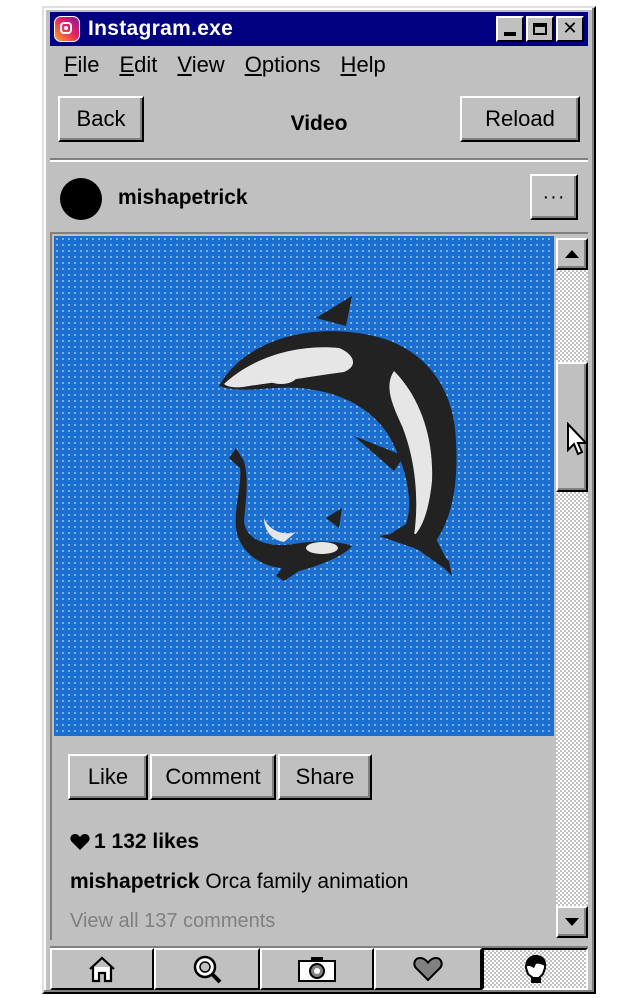 Image resolution: width=640 pixels, height=998 pixels. What do you see at coordinates (578, 439) in the screenshot?
I see `mouse-cursor-icon` at bounding box center [578, 439].